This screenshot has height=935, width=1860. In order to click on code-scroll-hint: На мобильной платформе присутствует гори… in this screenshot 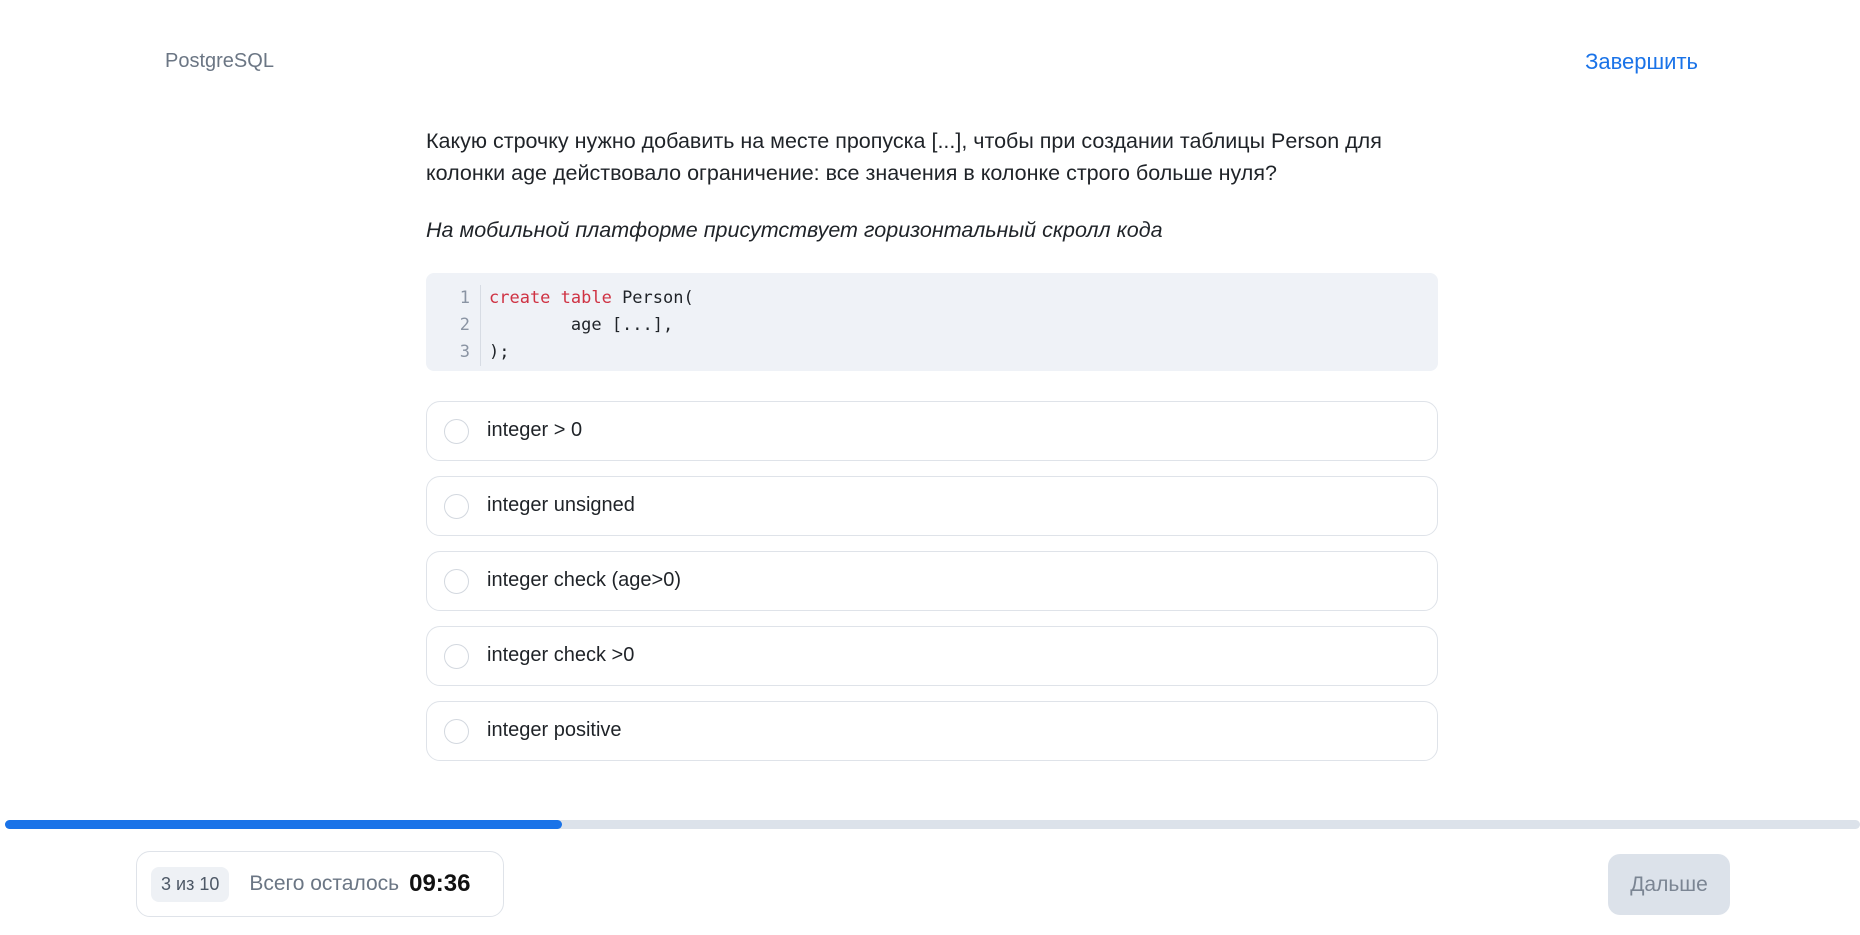, I will do `click(794, 230)`.